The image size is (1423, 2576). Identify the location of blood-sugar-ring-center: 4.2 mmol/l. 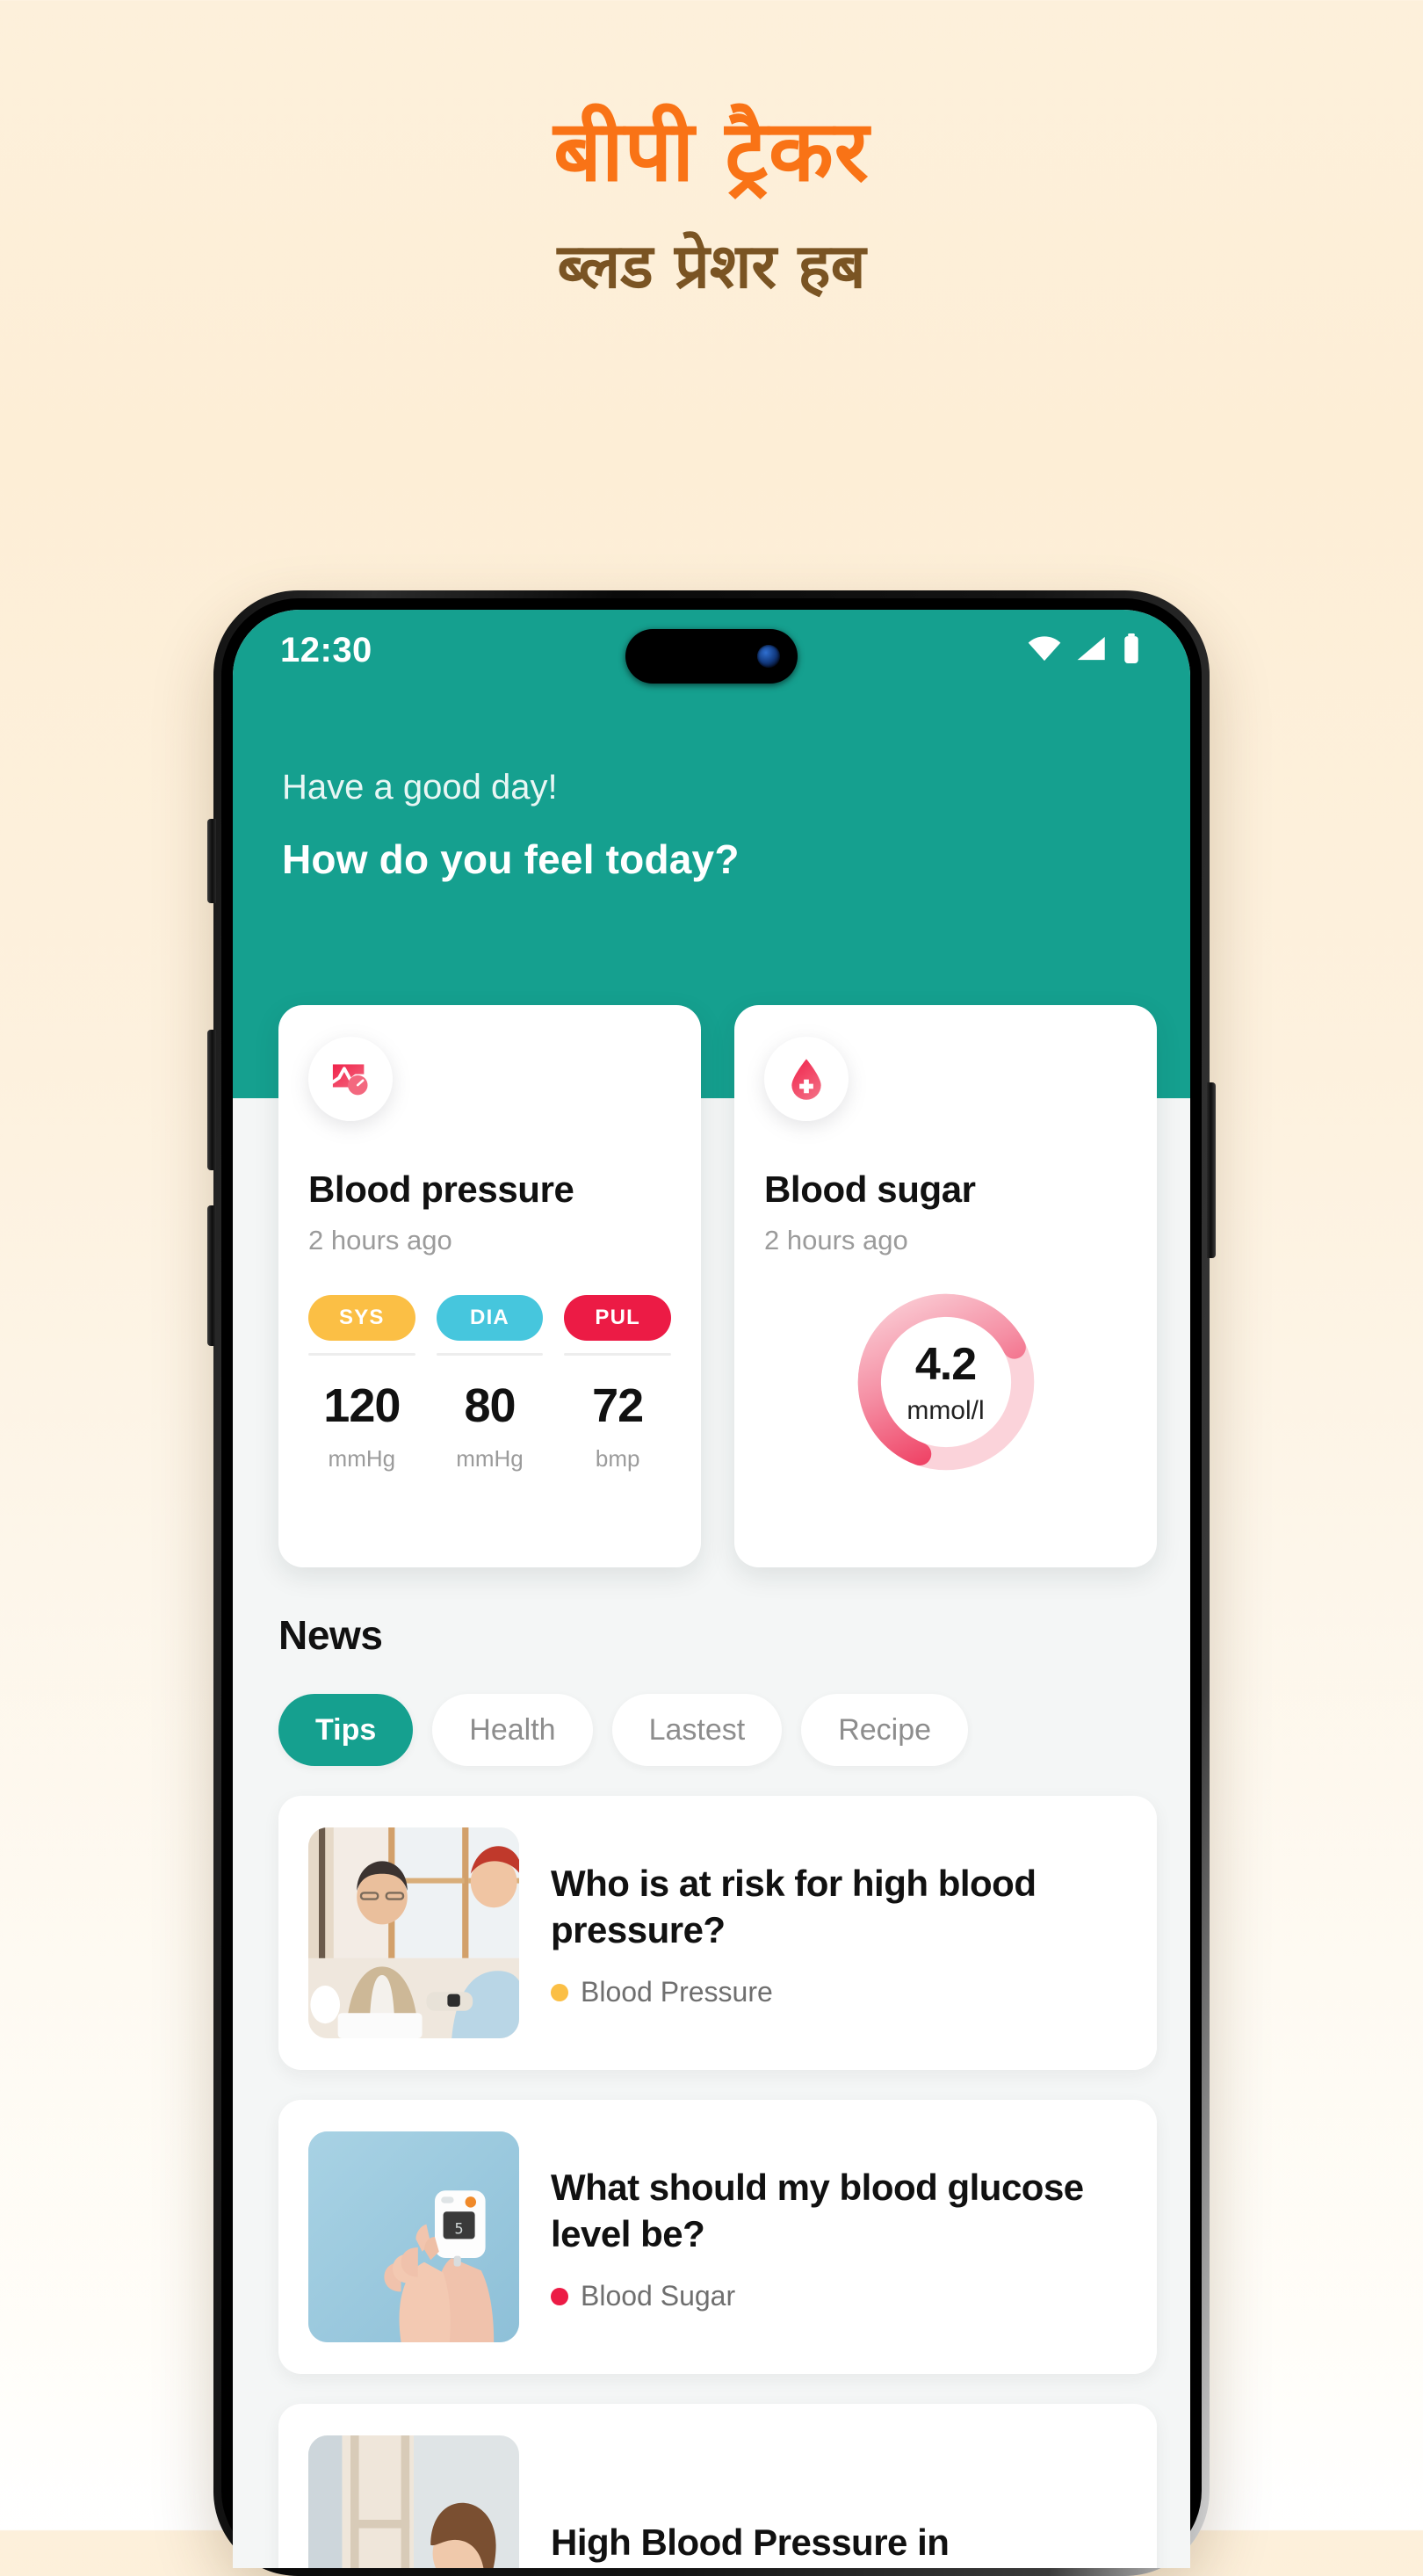
(946, 1382).